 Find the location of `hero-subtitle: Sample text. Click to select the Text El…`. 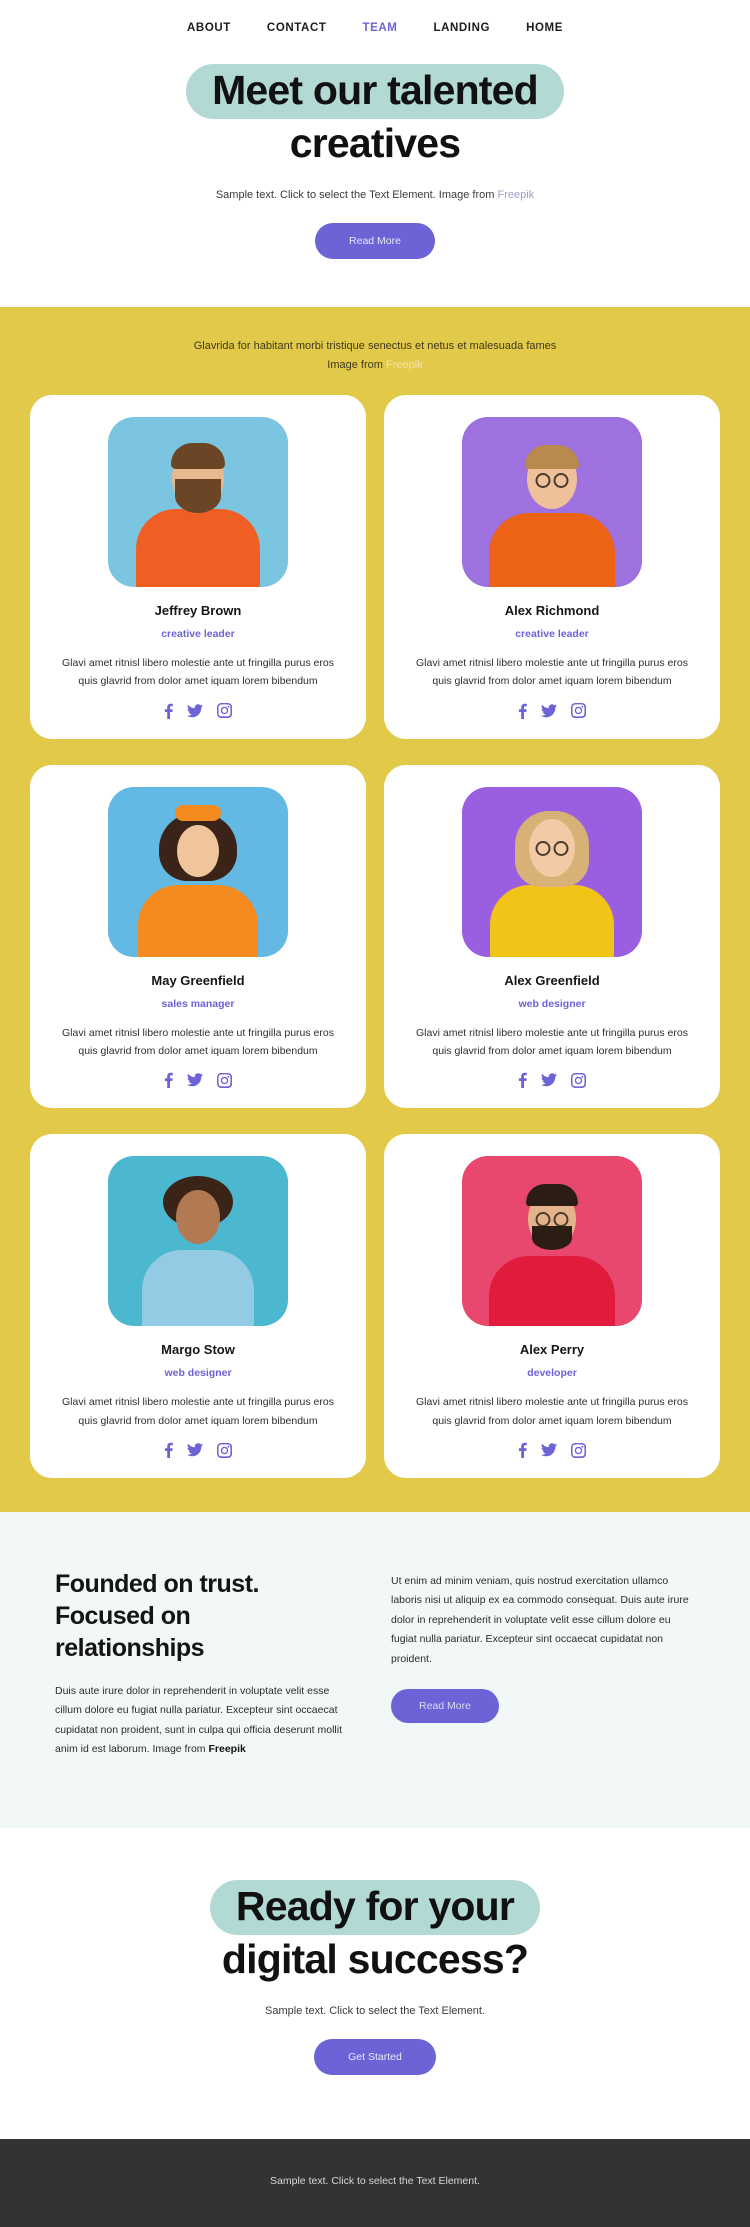

hero-subtitle: Sample text. Click to select the Text El… is located at coordinates (375, 195).